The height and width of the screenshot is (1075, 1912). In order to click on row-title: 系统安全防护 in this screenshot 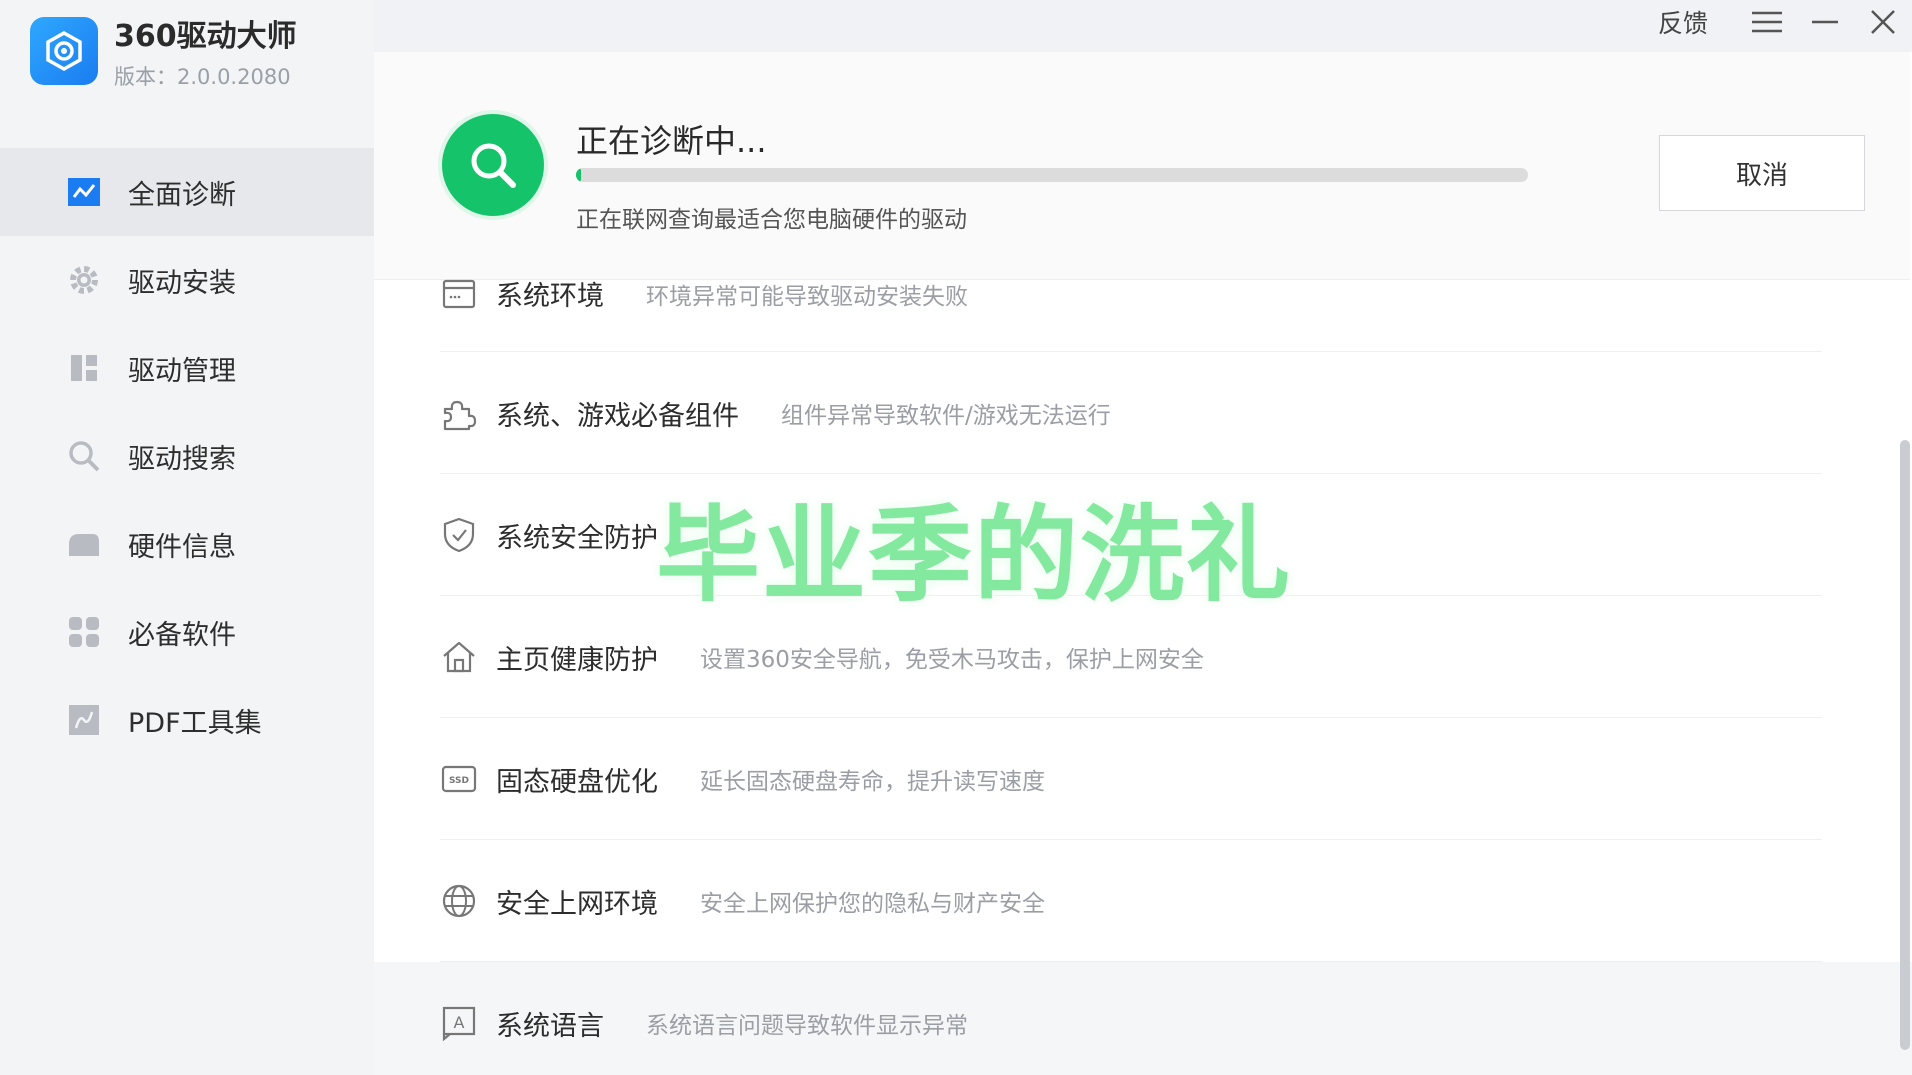, I will do `click(577, 538)`.